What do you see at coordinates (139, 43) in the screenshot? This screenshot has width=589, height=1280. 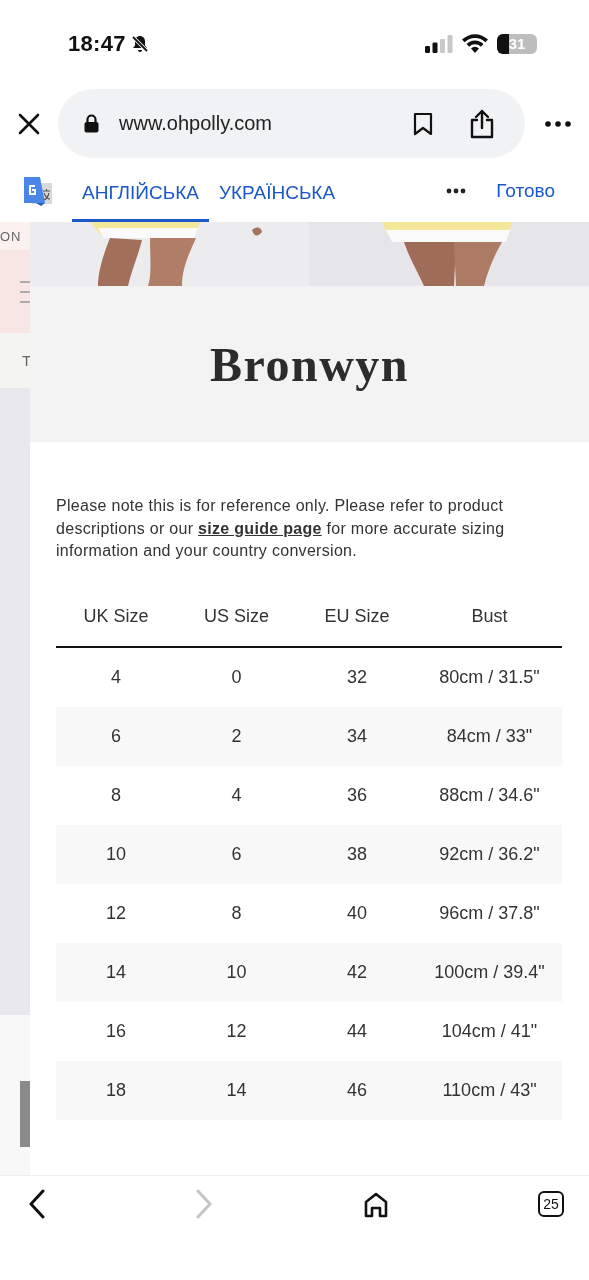 I see `muted-bell-icon` at bounding box center [139, 43].